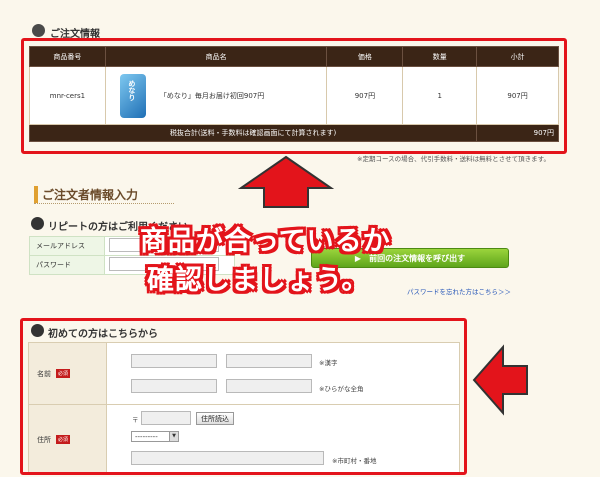 Image resolution: width=600 pixels, height=477 pixels. I want to click on password-label: パスワード, so click(67, 265).